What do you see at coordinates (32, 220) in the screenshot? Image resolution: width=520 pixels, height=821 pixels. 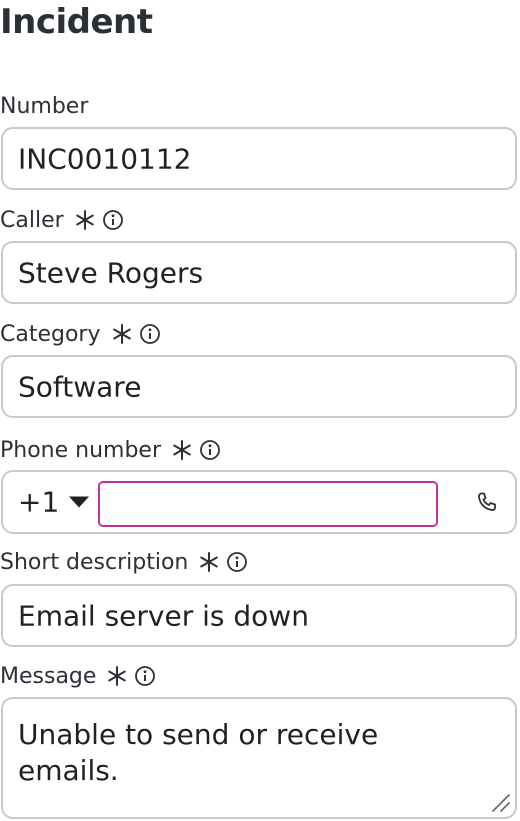 I see `caller-label: Caller` at bounding box center [32, 220].